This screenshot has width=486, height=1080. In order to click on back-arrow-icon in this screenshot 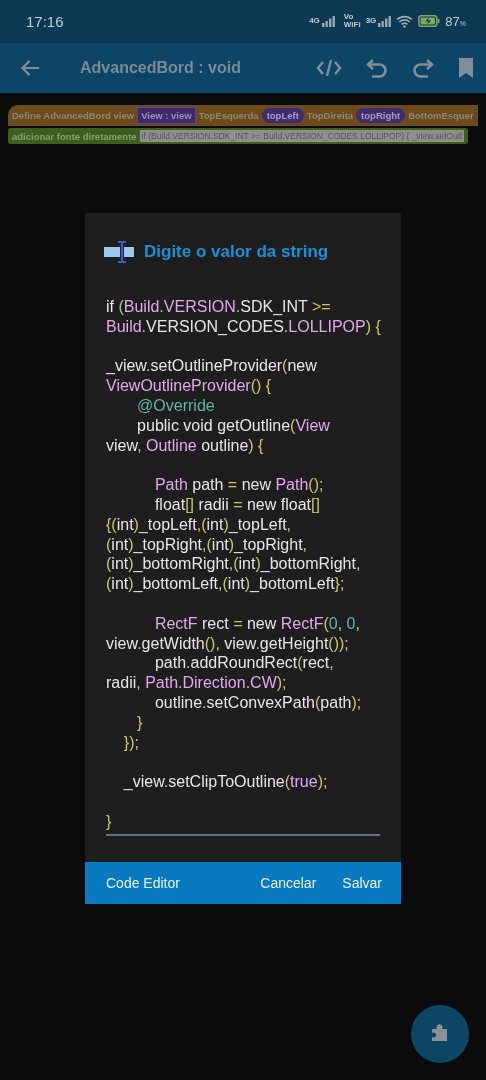, I will do `click(30, 68)`.